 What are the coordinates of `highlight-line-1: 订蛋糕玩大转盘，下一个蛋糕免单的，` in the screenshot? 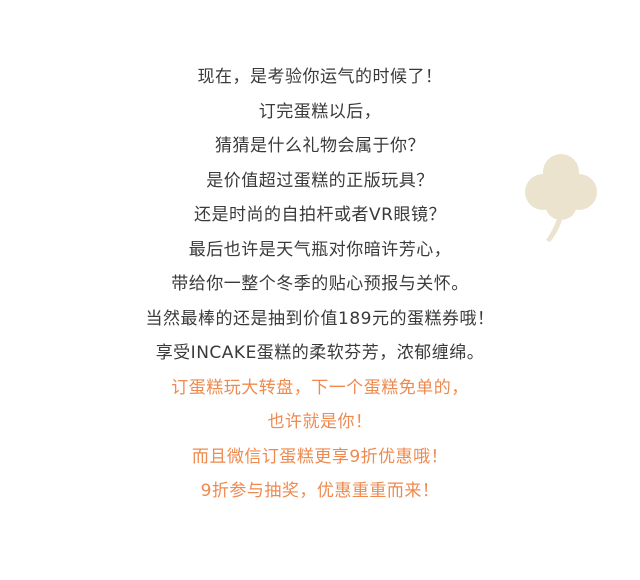 It's located at (320, 387).